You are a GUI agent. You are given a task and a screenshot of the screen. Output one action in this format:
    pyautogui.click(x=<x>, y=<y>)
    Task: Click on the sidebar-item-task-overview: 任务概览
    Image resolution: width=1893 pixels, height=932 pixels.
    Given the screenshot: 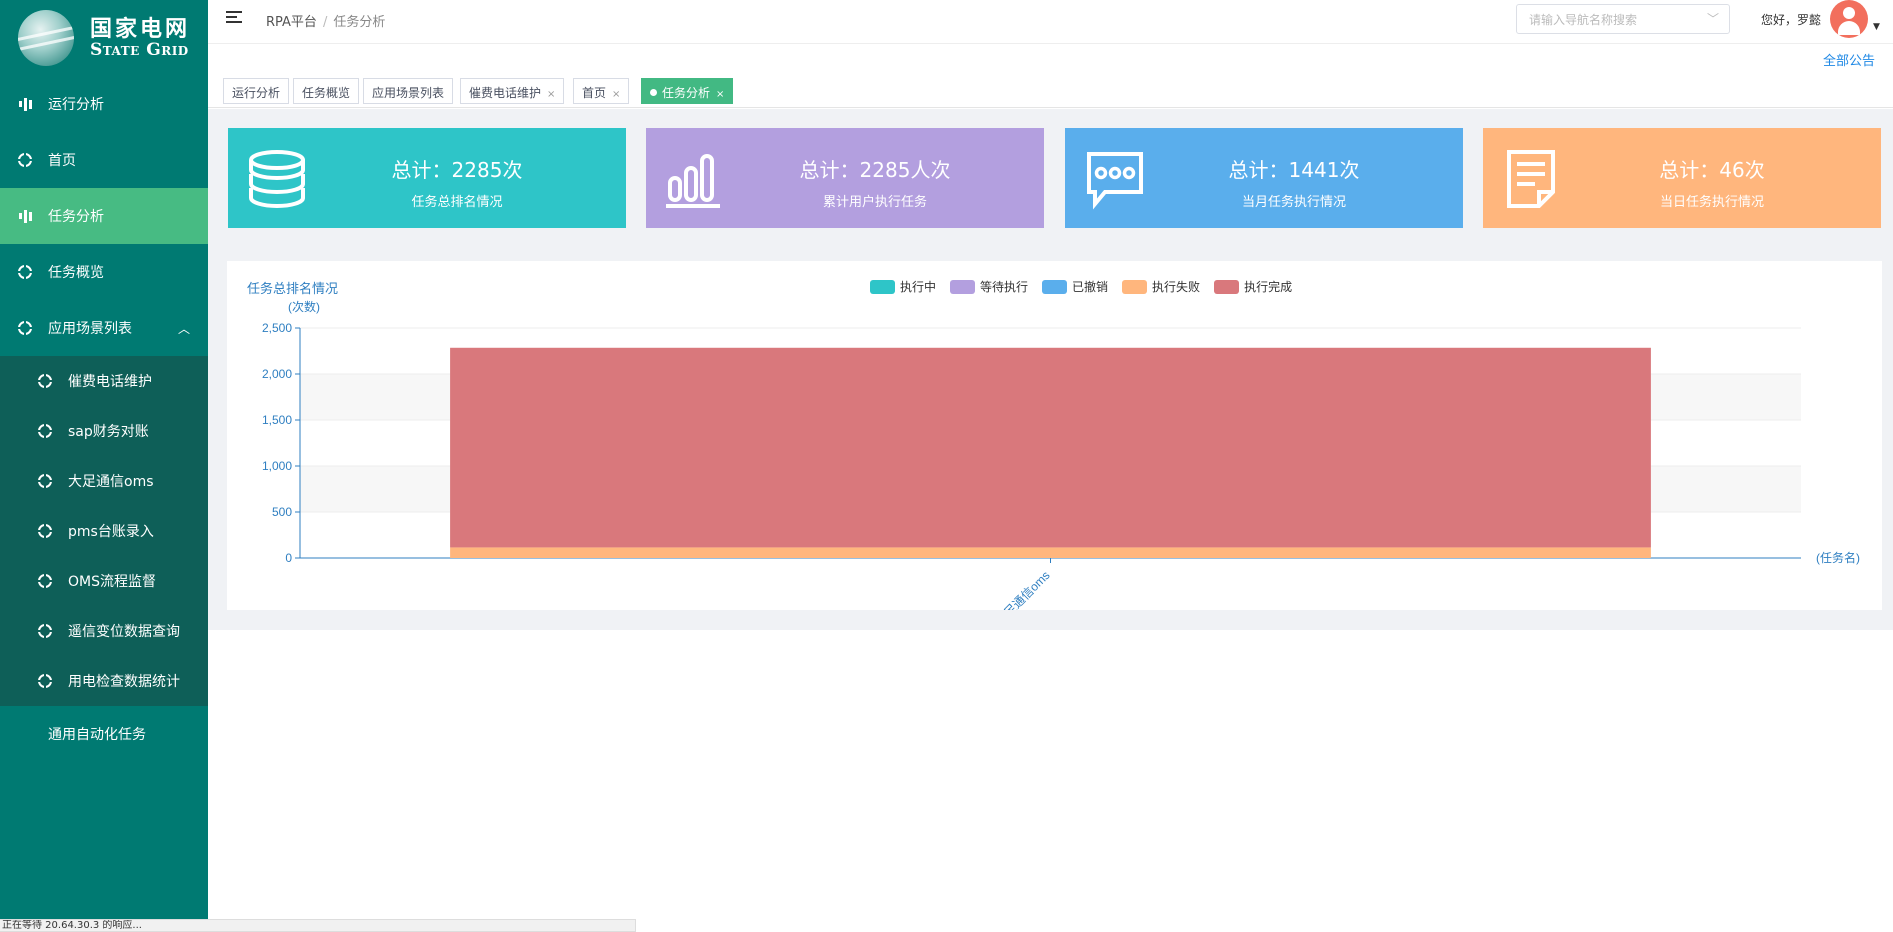 What is the action you would take?
    pyautogui.click(x=104, y=272)
    